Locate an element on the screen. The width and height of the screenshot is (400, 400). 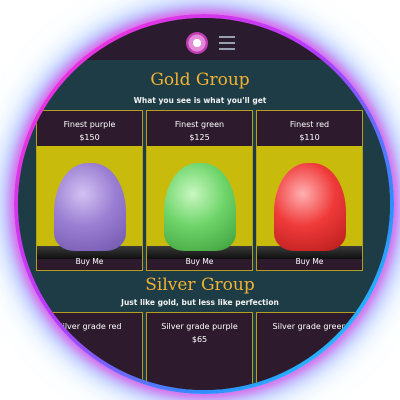
product-card: Silver grade purple $65 is located at coordinates (199, 351).